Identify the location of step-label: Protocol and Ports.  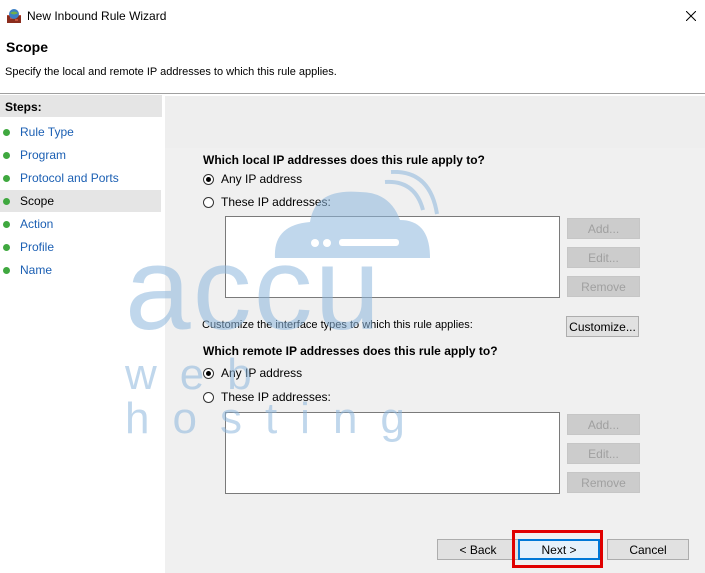
(69, 178).